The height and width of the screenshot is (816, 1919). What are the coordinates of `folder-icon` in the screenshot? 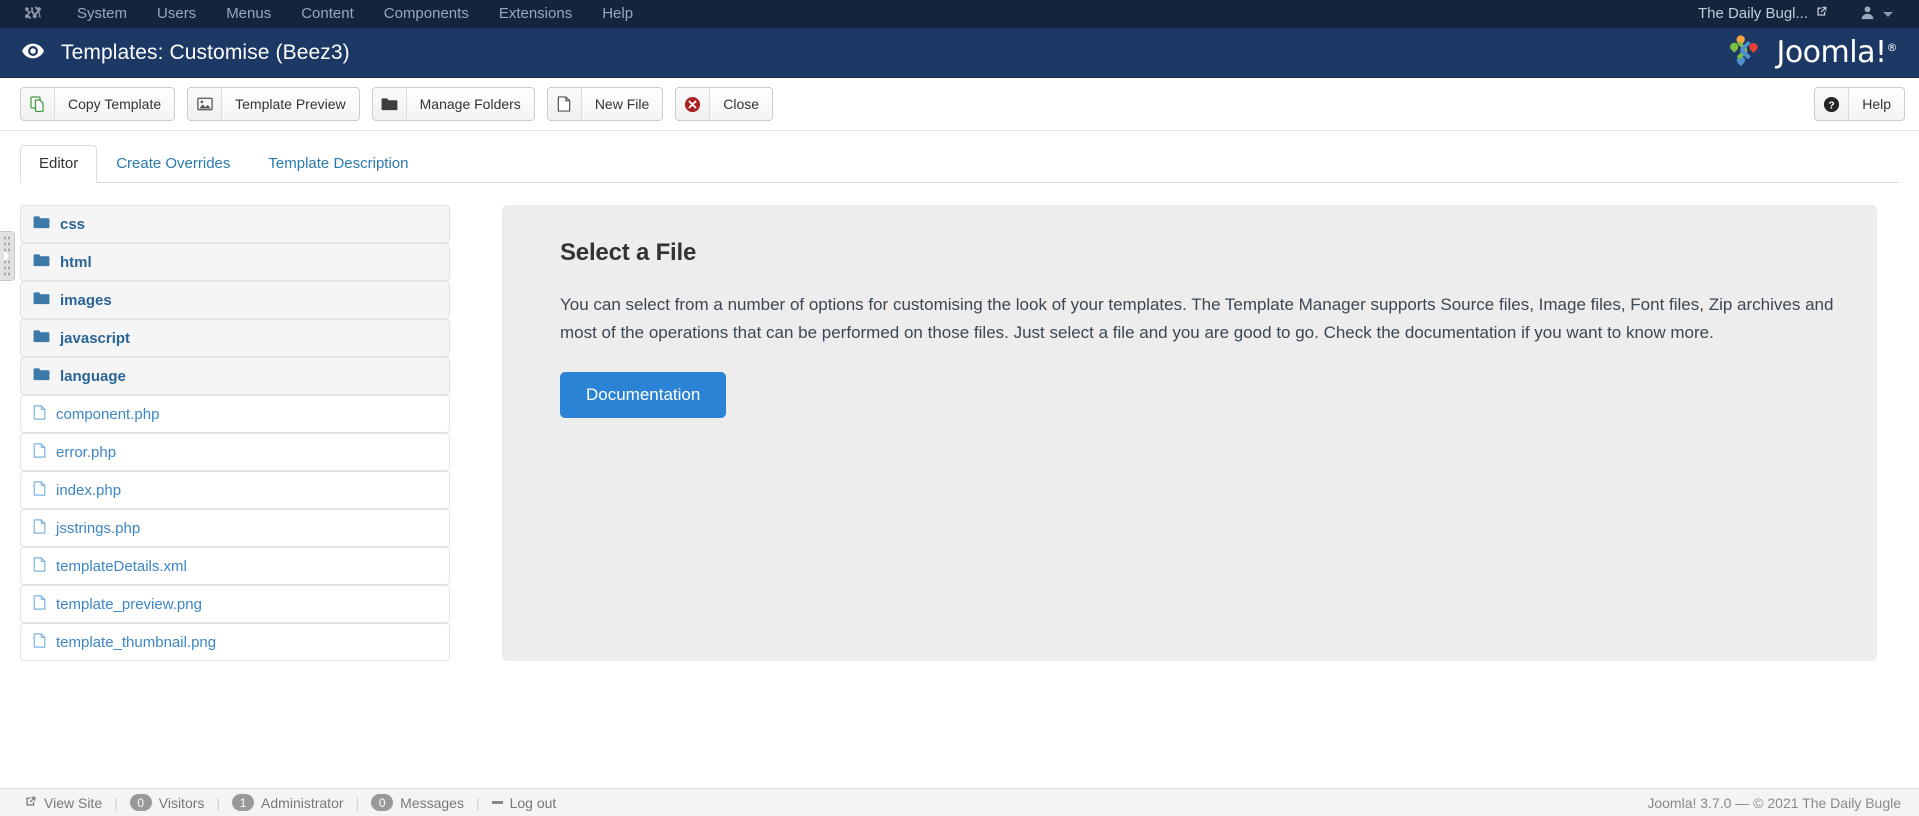 It's located at (390, 104).